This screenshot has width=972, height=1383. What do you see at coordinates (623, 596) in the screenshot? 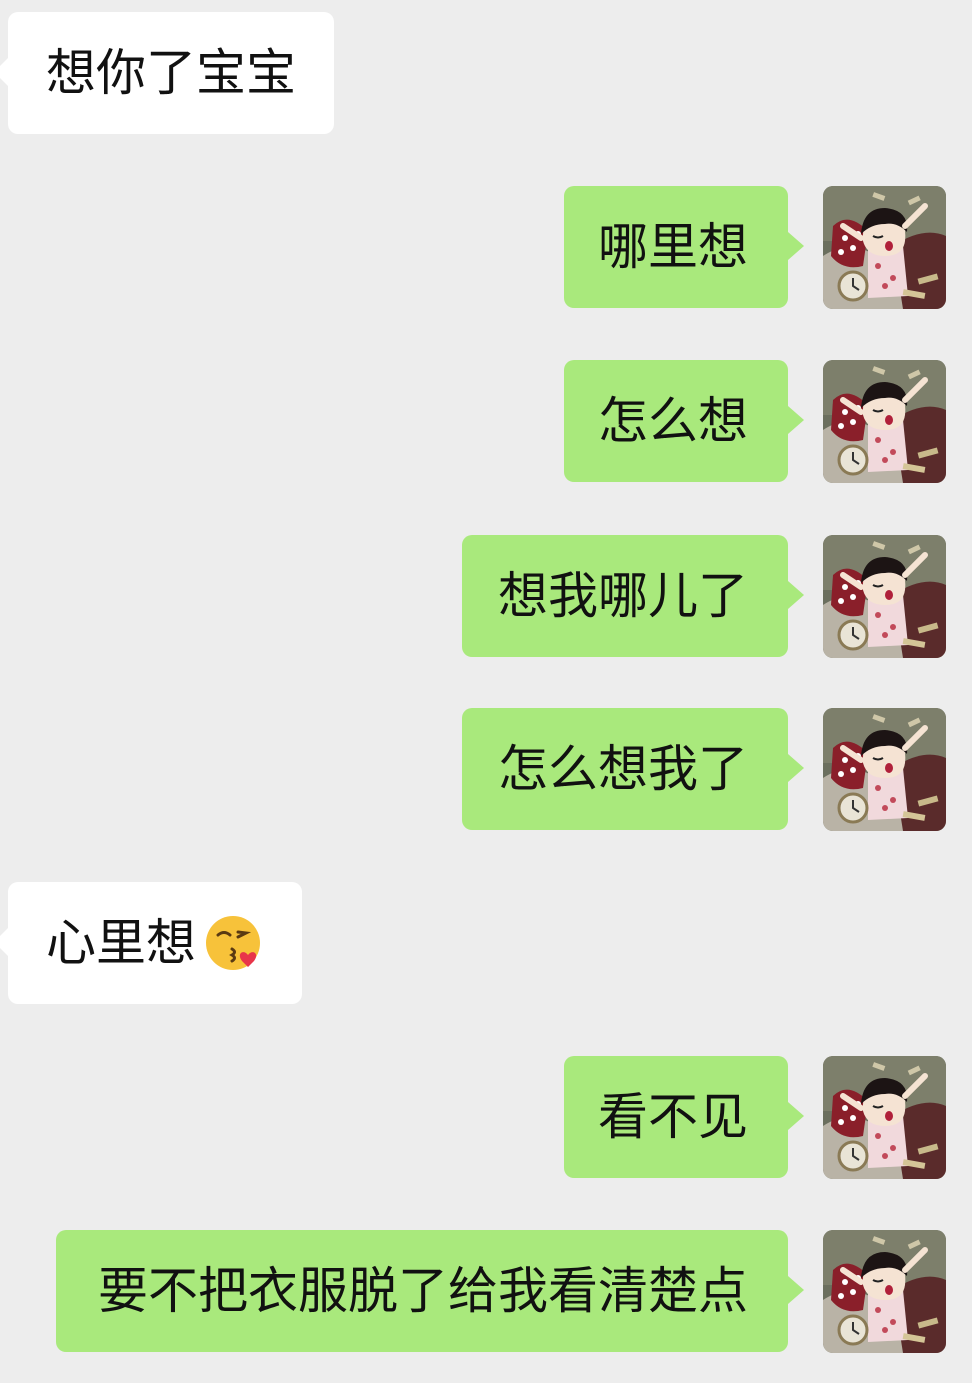
I see `message-text: 想我哪儿了` at bounding box center [623, 596].